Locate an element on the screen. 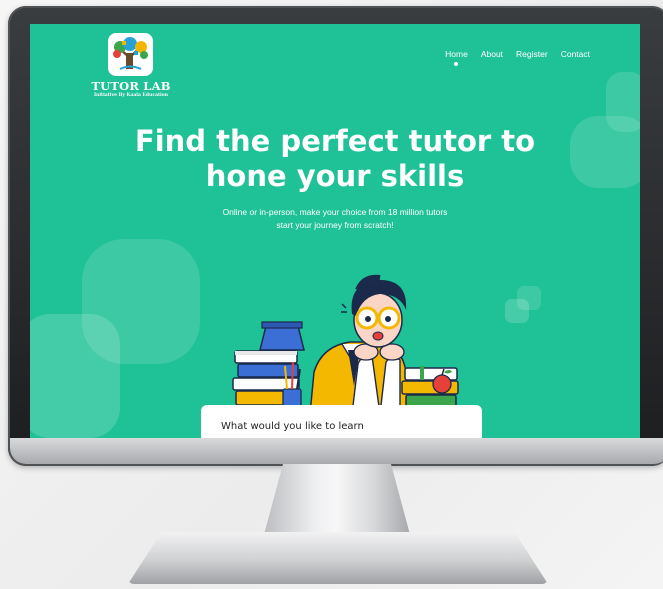 The height and width of the screenshot is (589, 663). nav-about: About is located at coordinates (492, 54).